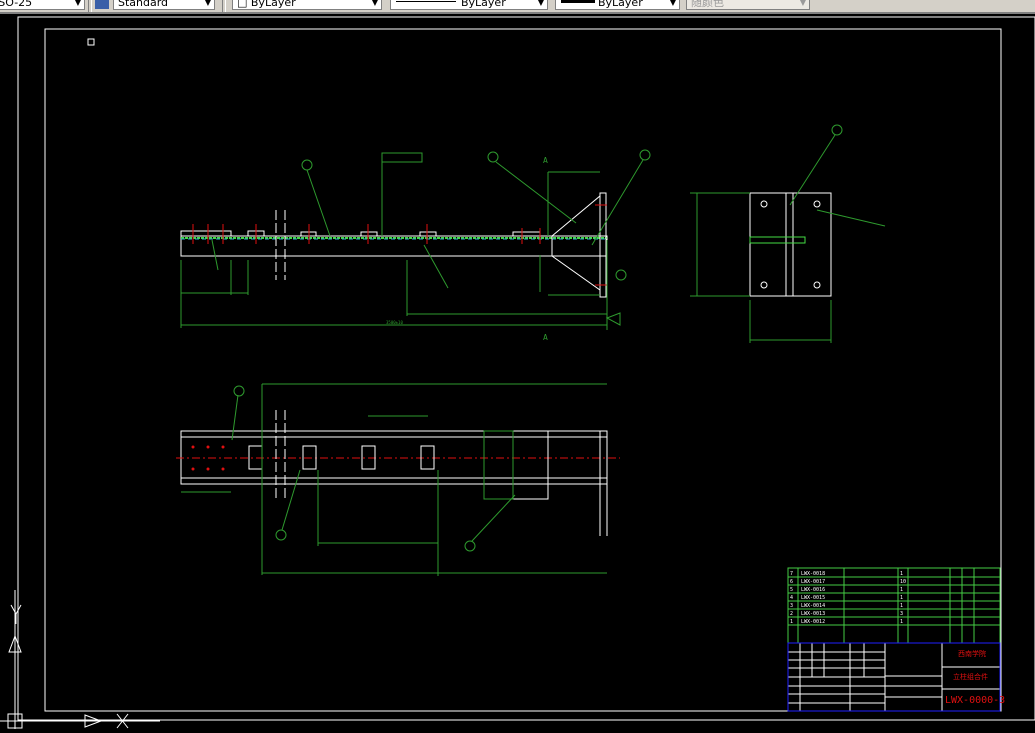 The image size is (1035, 733). What do you see at coordinates (970, 676) in the screenshot?
I see `drawing-name: 立柱组合件` at bounding box center [970, 676].